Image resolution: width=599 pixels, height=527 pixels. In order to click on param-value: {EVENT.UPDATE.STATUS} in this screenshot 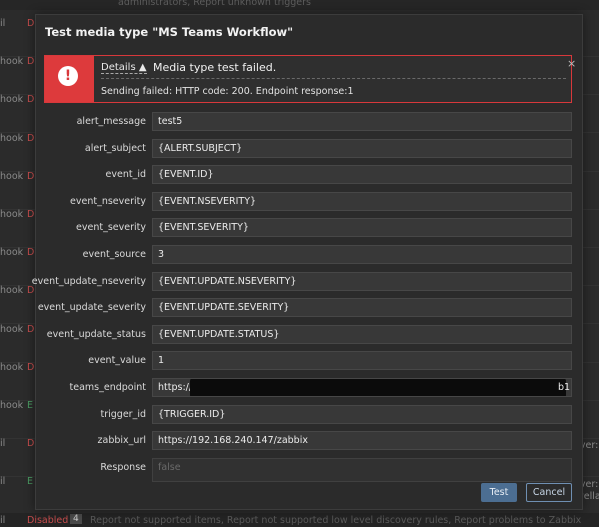, I will do `click(219, 334)`.